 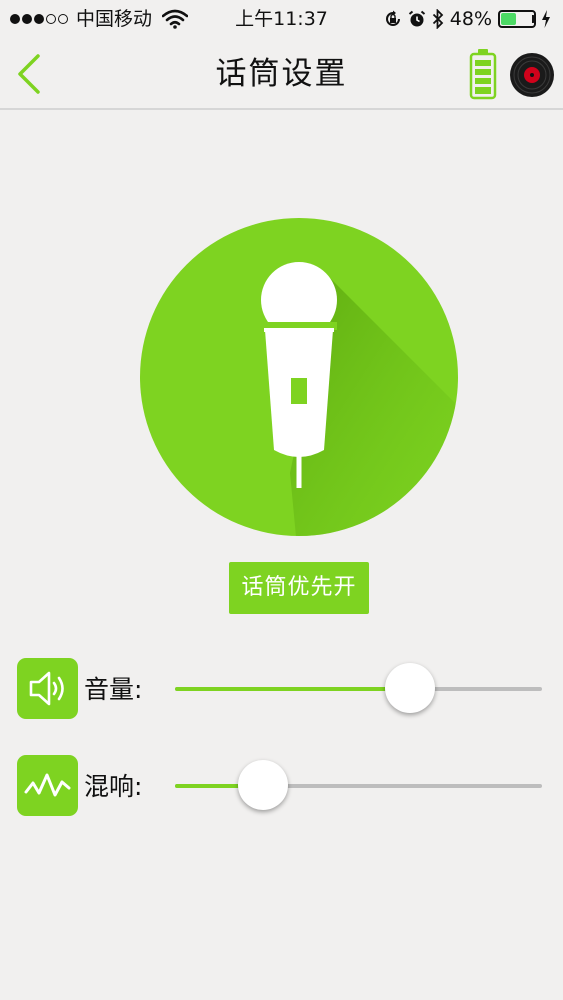 I want to click on volume-slider, so click(x=358, y=688).